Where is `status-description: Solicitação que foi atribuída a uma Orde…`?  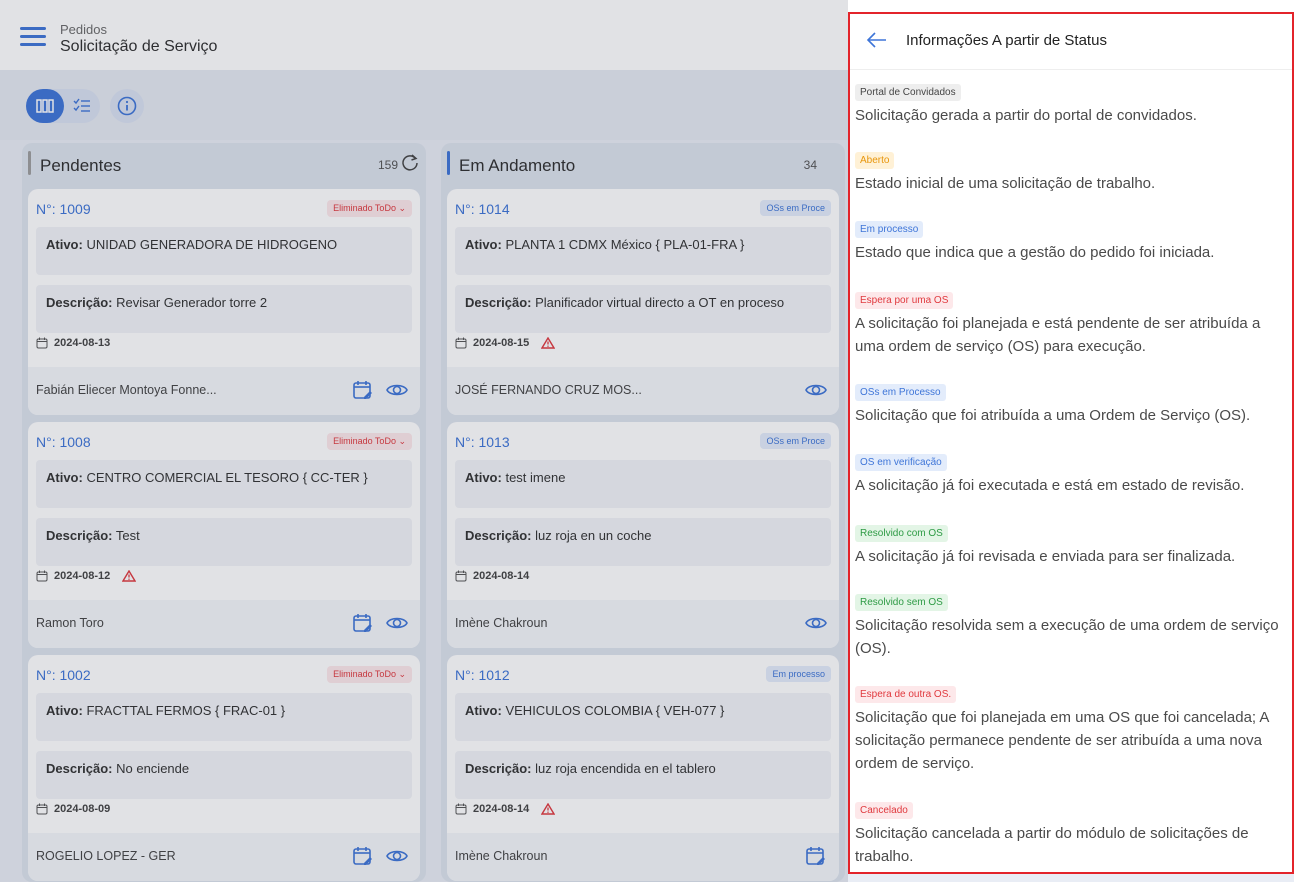 status-description: Solicitação que foi atribuída a uma Orde… is located at coordinates (1053, 415).